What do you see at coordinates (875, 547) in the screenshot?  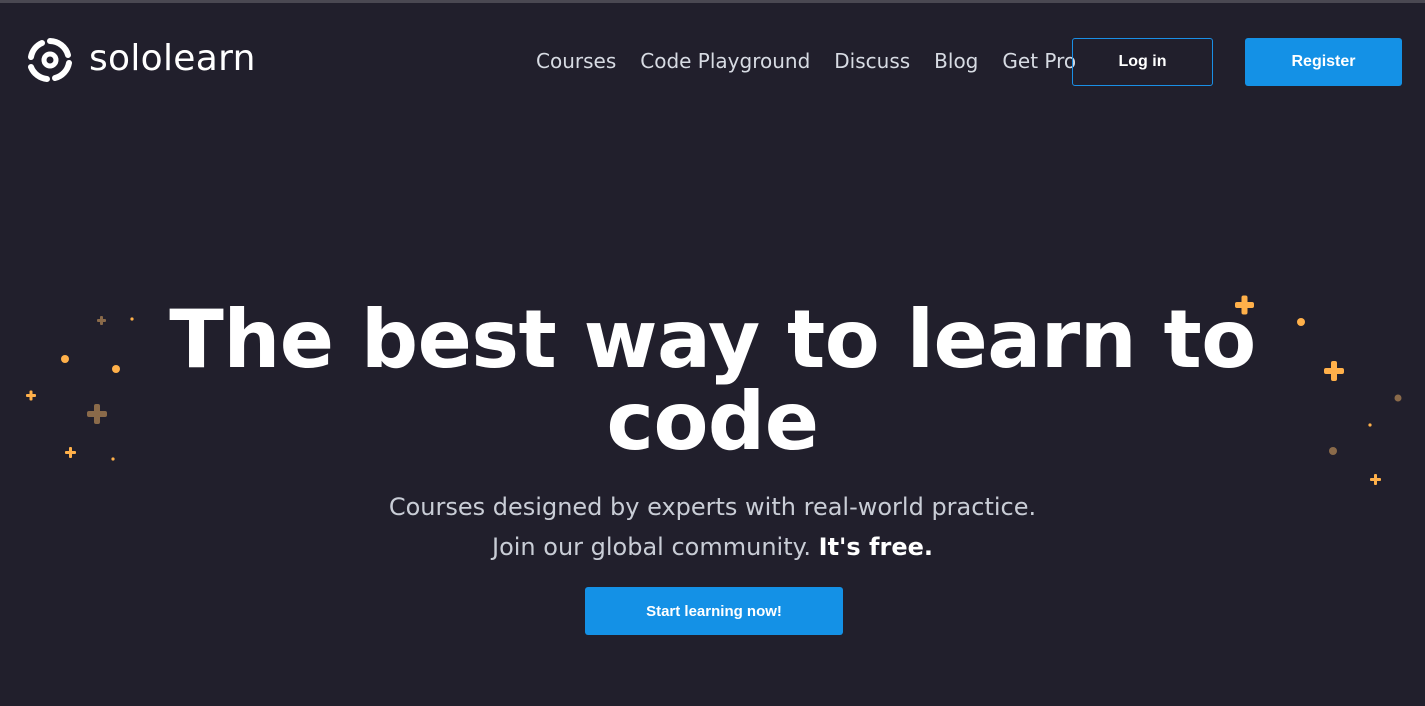 I see `hero-subtitle-emphasis: It's free.` at bounding box center [875, 547].